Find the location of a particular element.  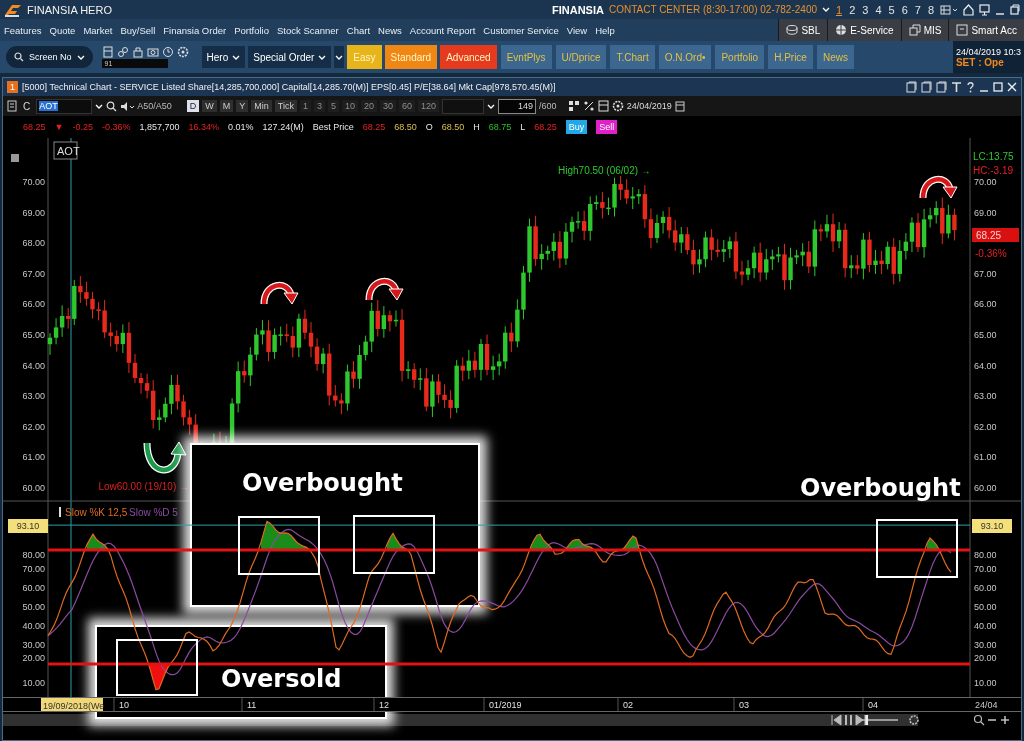

menu-item: Buy/Sell is located at coordinates (138, 30).